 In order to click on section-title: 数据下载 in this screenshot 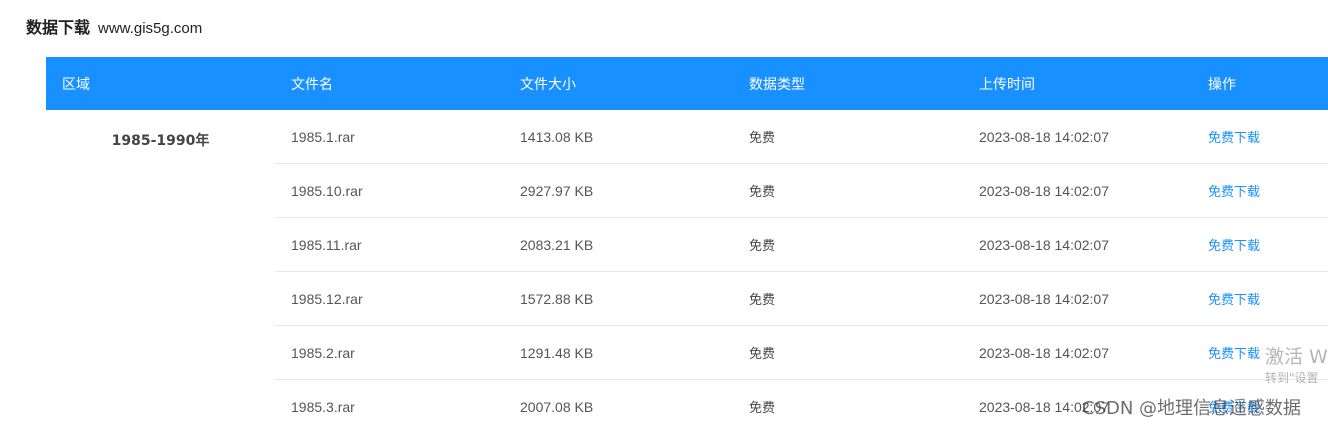, I will do `click(58, 27)`.